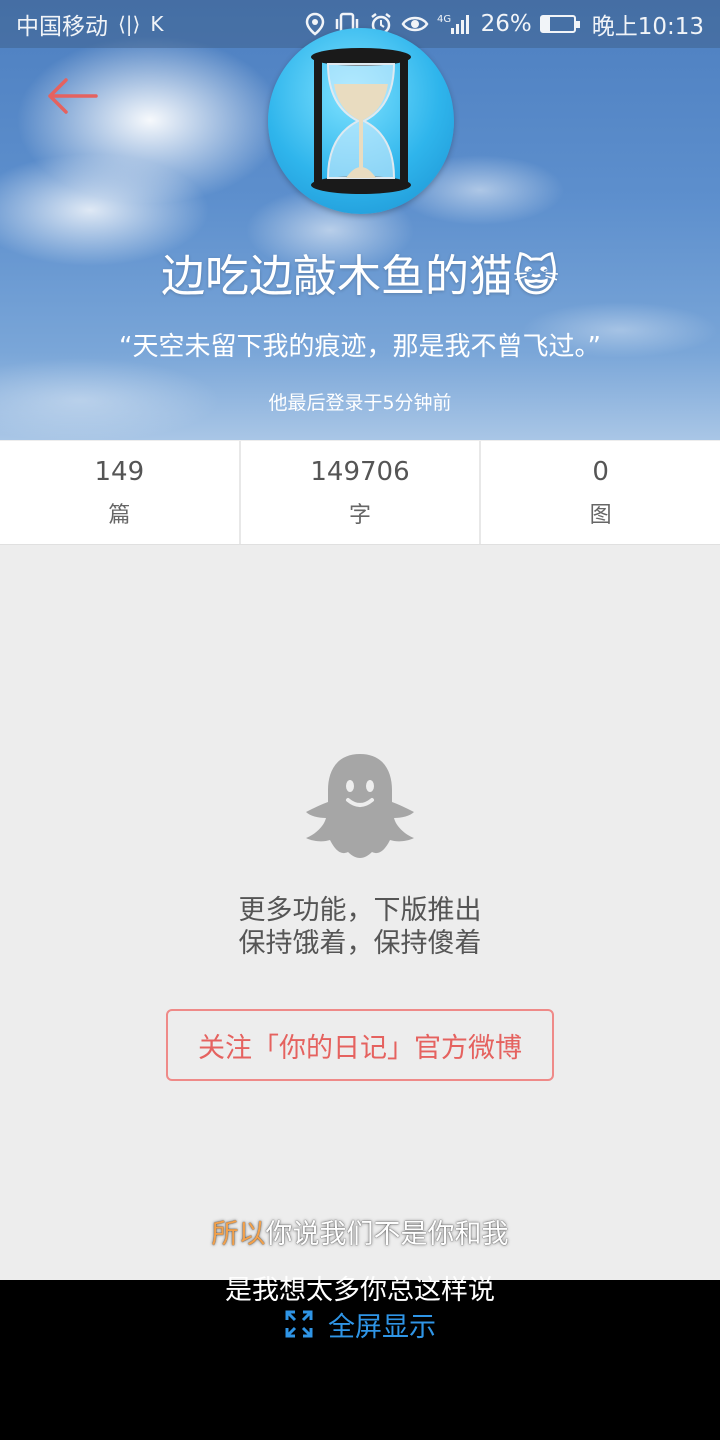 The height and width of the screenshot is (1440, 720). What do you see at coordinates (546, 24) in the screenshot?
I see `battery-level-fill` at bounding box center [546, 24].